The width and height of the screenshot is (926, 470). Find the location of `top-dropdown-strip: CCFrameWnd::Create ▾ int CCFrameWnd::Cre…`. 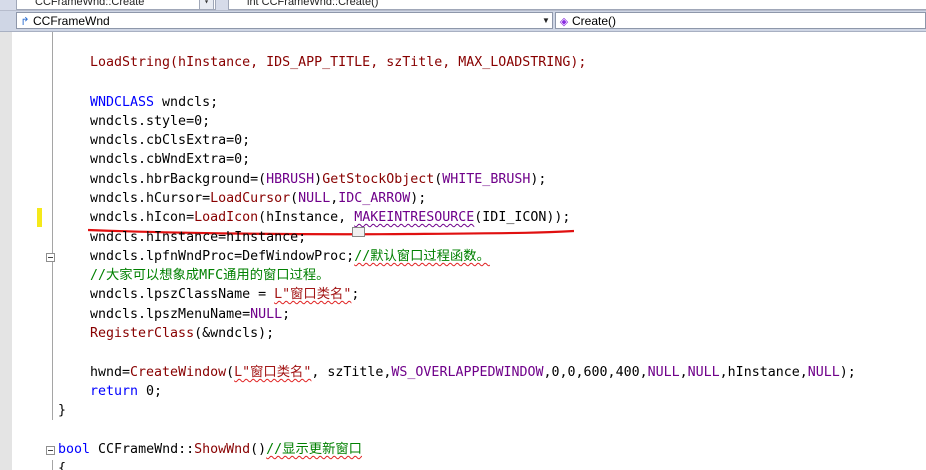

top-dropdown-strip: CCFrameWnd::Create ▾ int CCFrameWnd::Cre… is located at coordinates (463, 5).